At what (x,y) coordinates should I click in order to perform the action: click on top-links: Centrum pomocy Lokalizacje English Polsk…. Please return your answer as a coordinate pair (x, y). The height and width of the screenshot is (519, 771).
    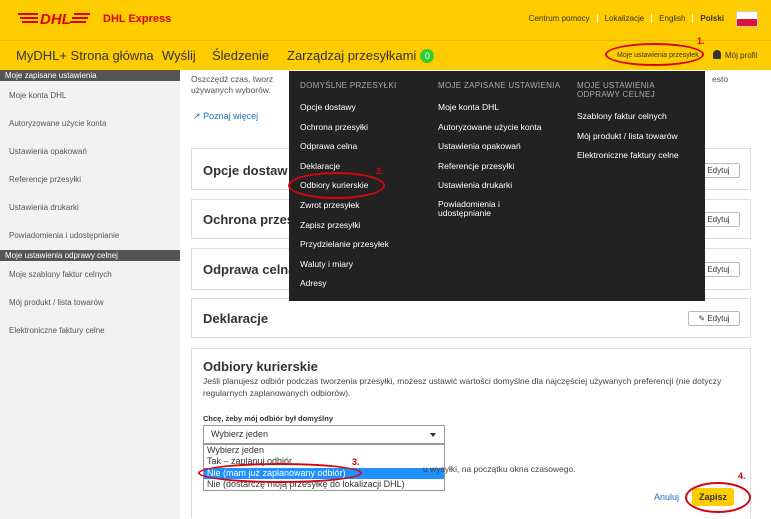
    Looking at the image, I should click on (626, 18).